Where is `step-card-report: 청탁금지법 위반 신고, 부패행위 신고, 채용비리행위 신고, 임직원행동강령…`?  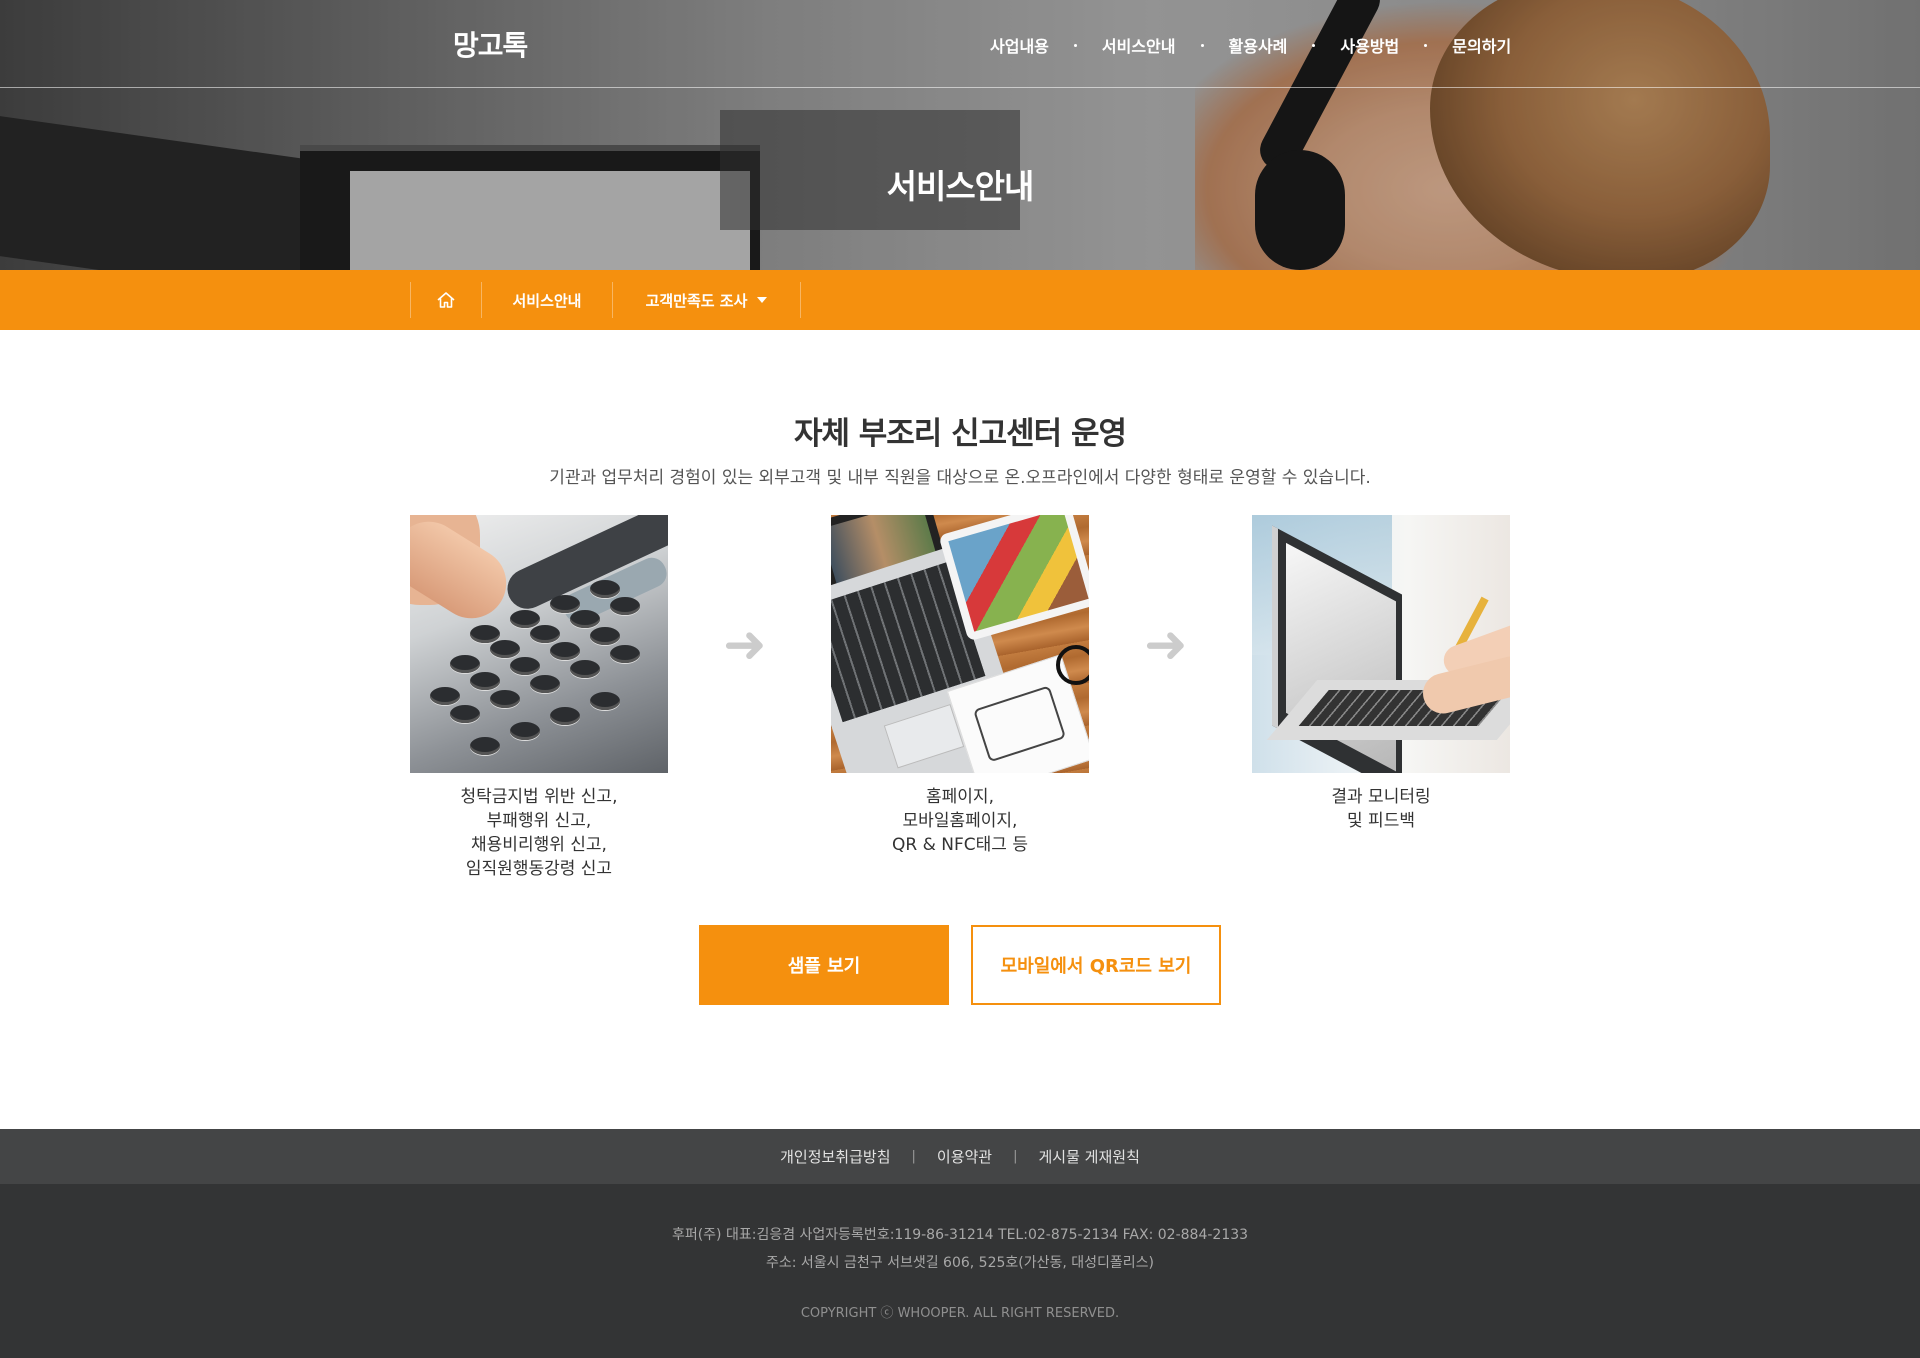 step-card-report: 청탁금지법 위반 신고, 부패행위 신고, 채용비리행위 신고, 임직원행동강령… is located at coordinates (539, 698).